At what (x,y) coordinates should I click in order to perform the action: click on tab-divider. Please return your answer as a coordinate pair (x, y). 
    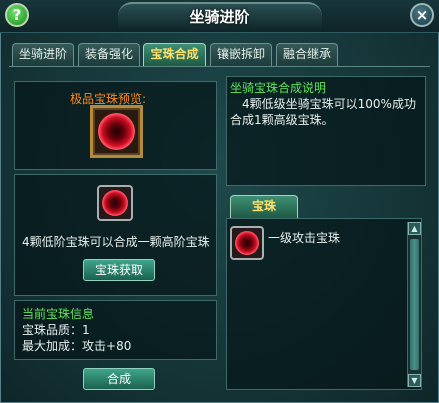
    Looking at the image, I should click on (219, 66).